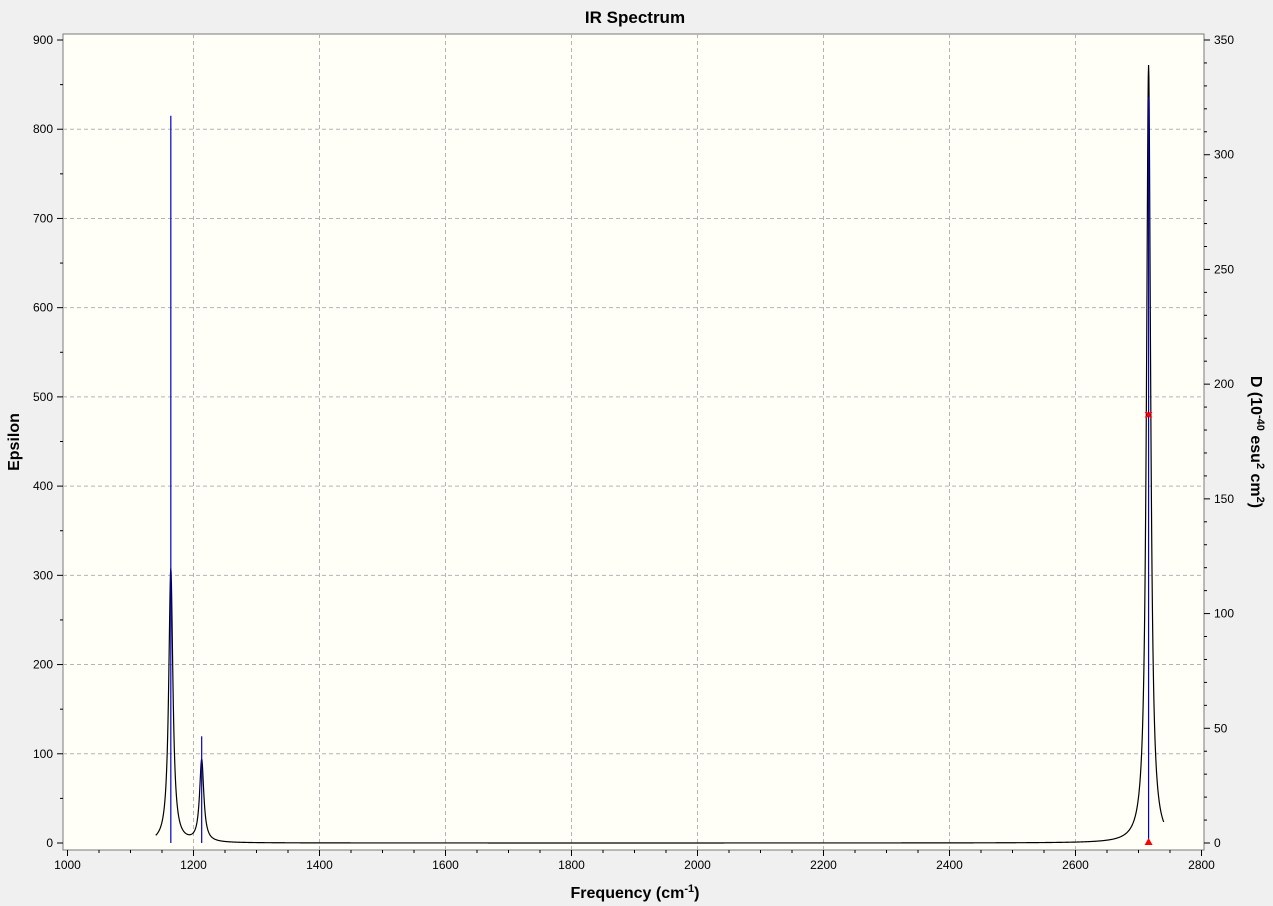 The height and width of the screenshot is (906, 1273). What do you see at coordinates (14, 442) in the screenshot?
I see `y-axis-left-title: Epsilon` at bounding box center [14, 442].